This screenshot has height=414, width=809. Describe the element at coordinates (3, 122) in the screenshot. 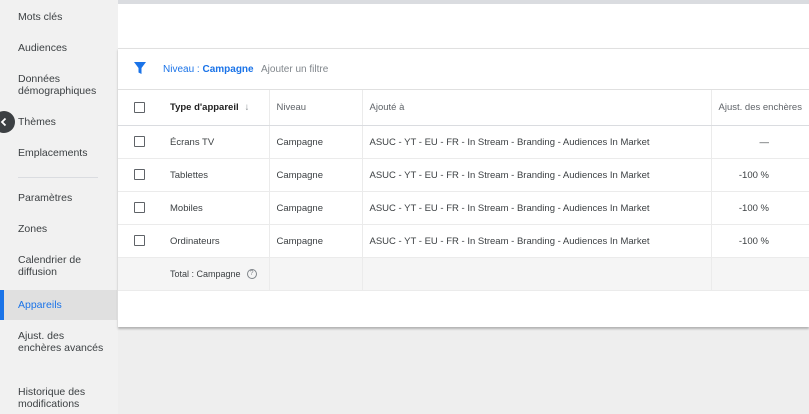

I see `chevron-left-icon` at that location.